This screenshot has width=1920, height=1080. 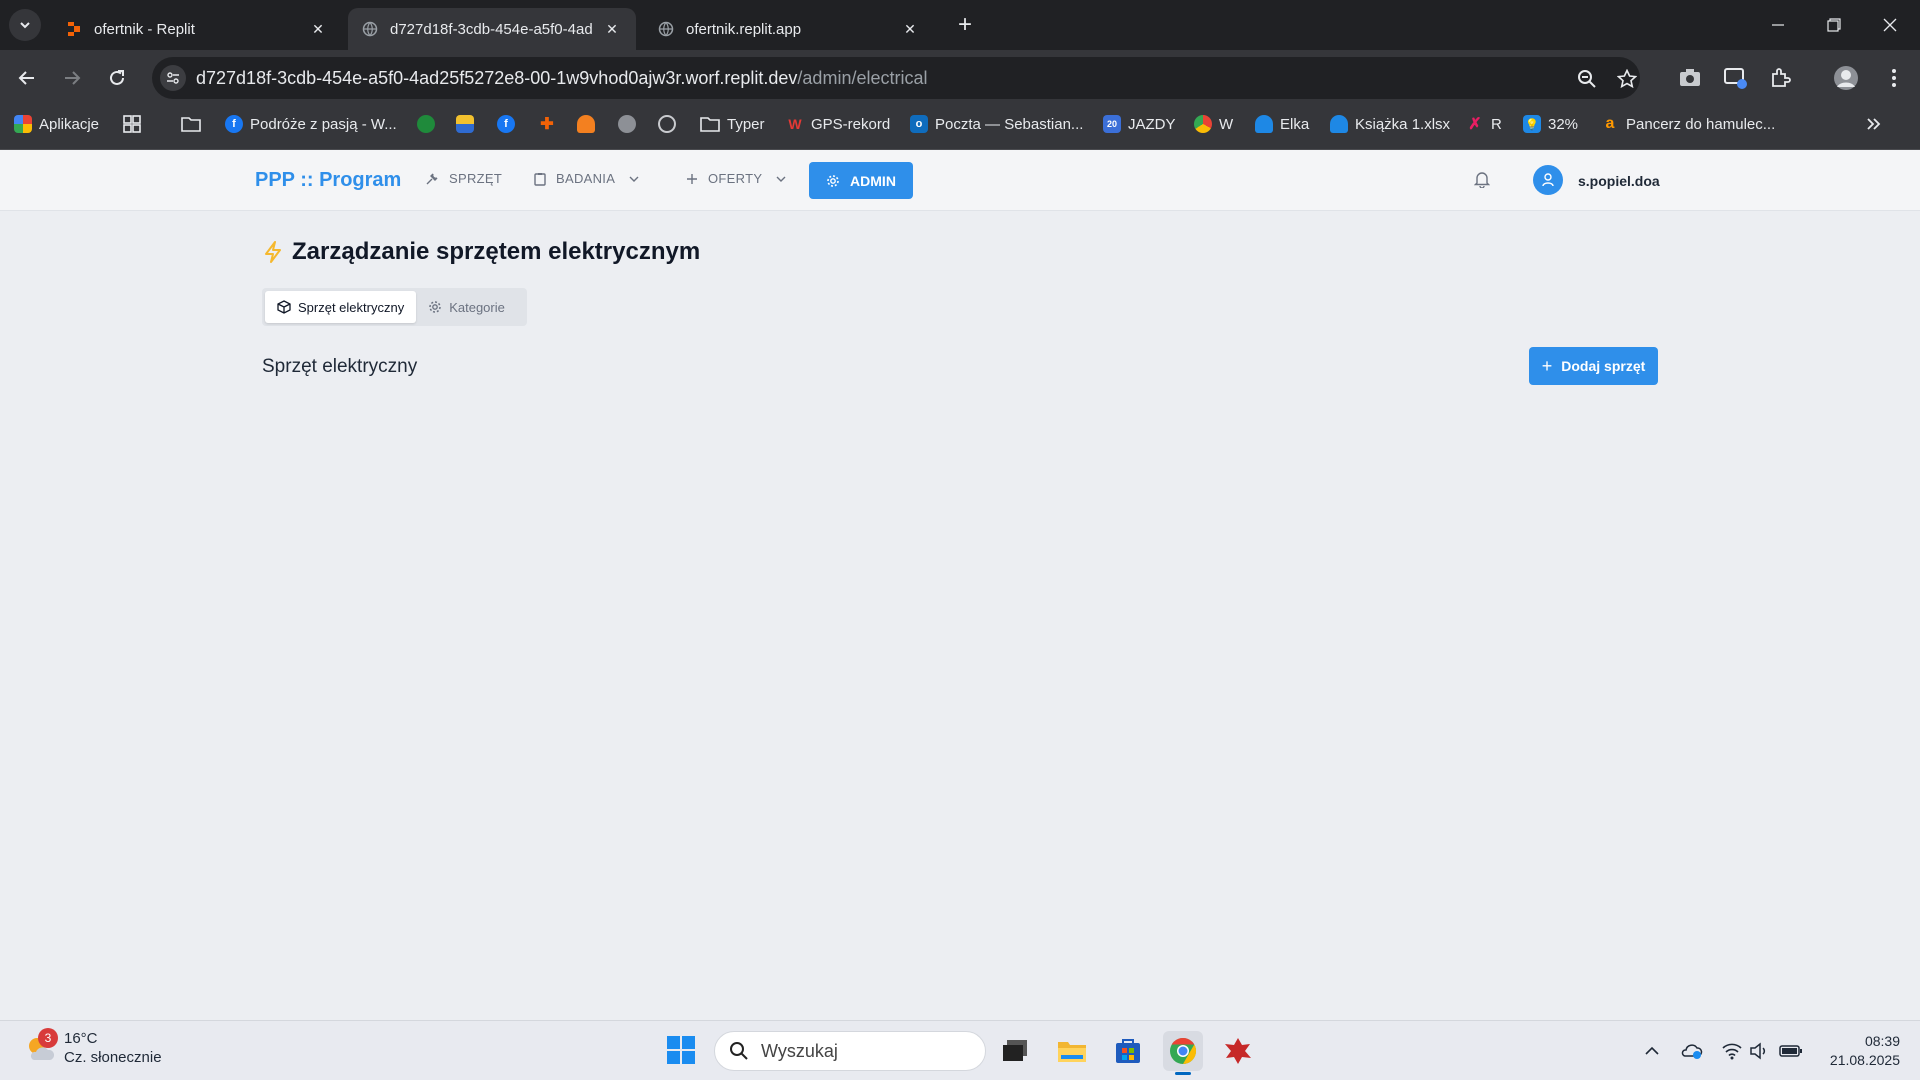 What do you see at coordinates (496, 251) in the screenshot?
I see `page-title: Zarządzanie sprzętem elektrycznym` at bounding box center [496, 251].